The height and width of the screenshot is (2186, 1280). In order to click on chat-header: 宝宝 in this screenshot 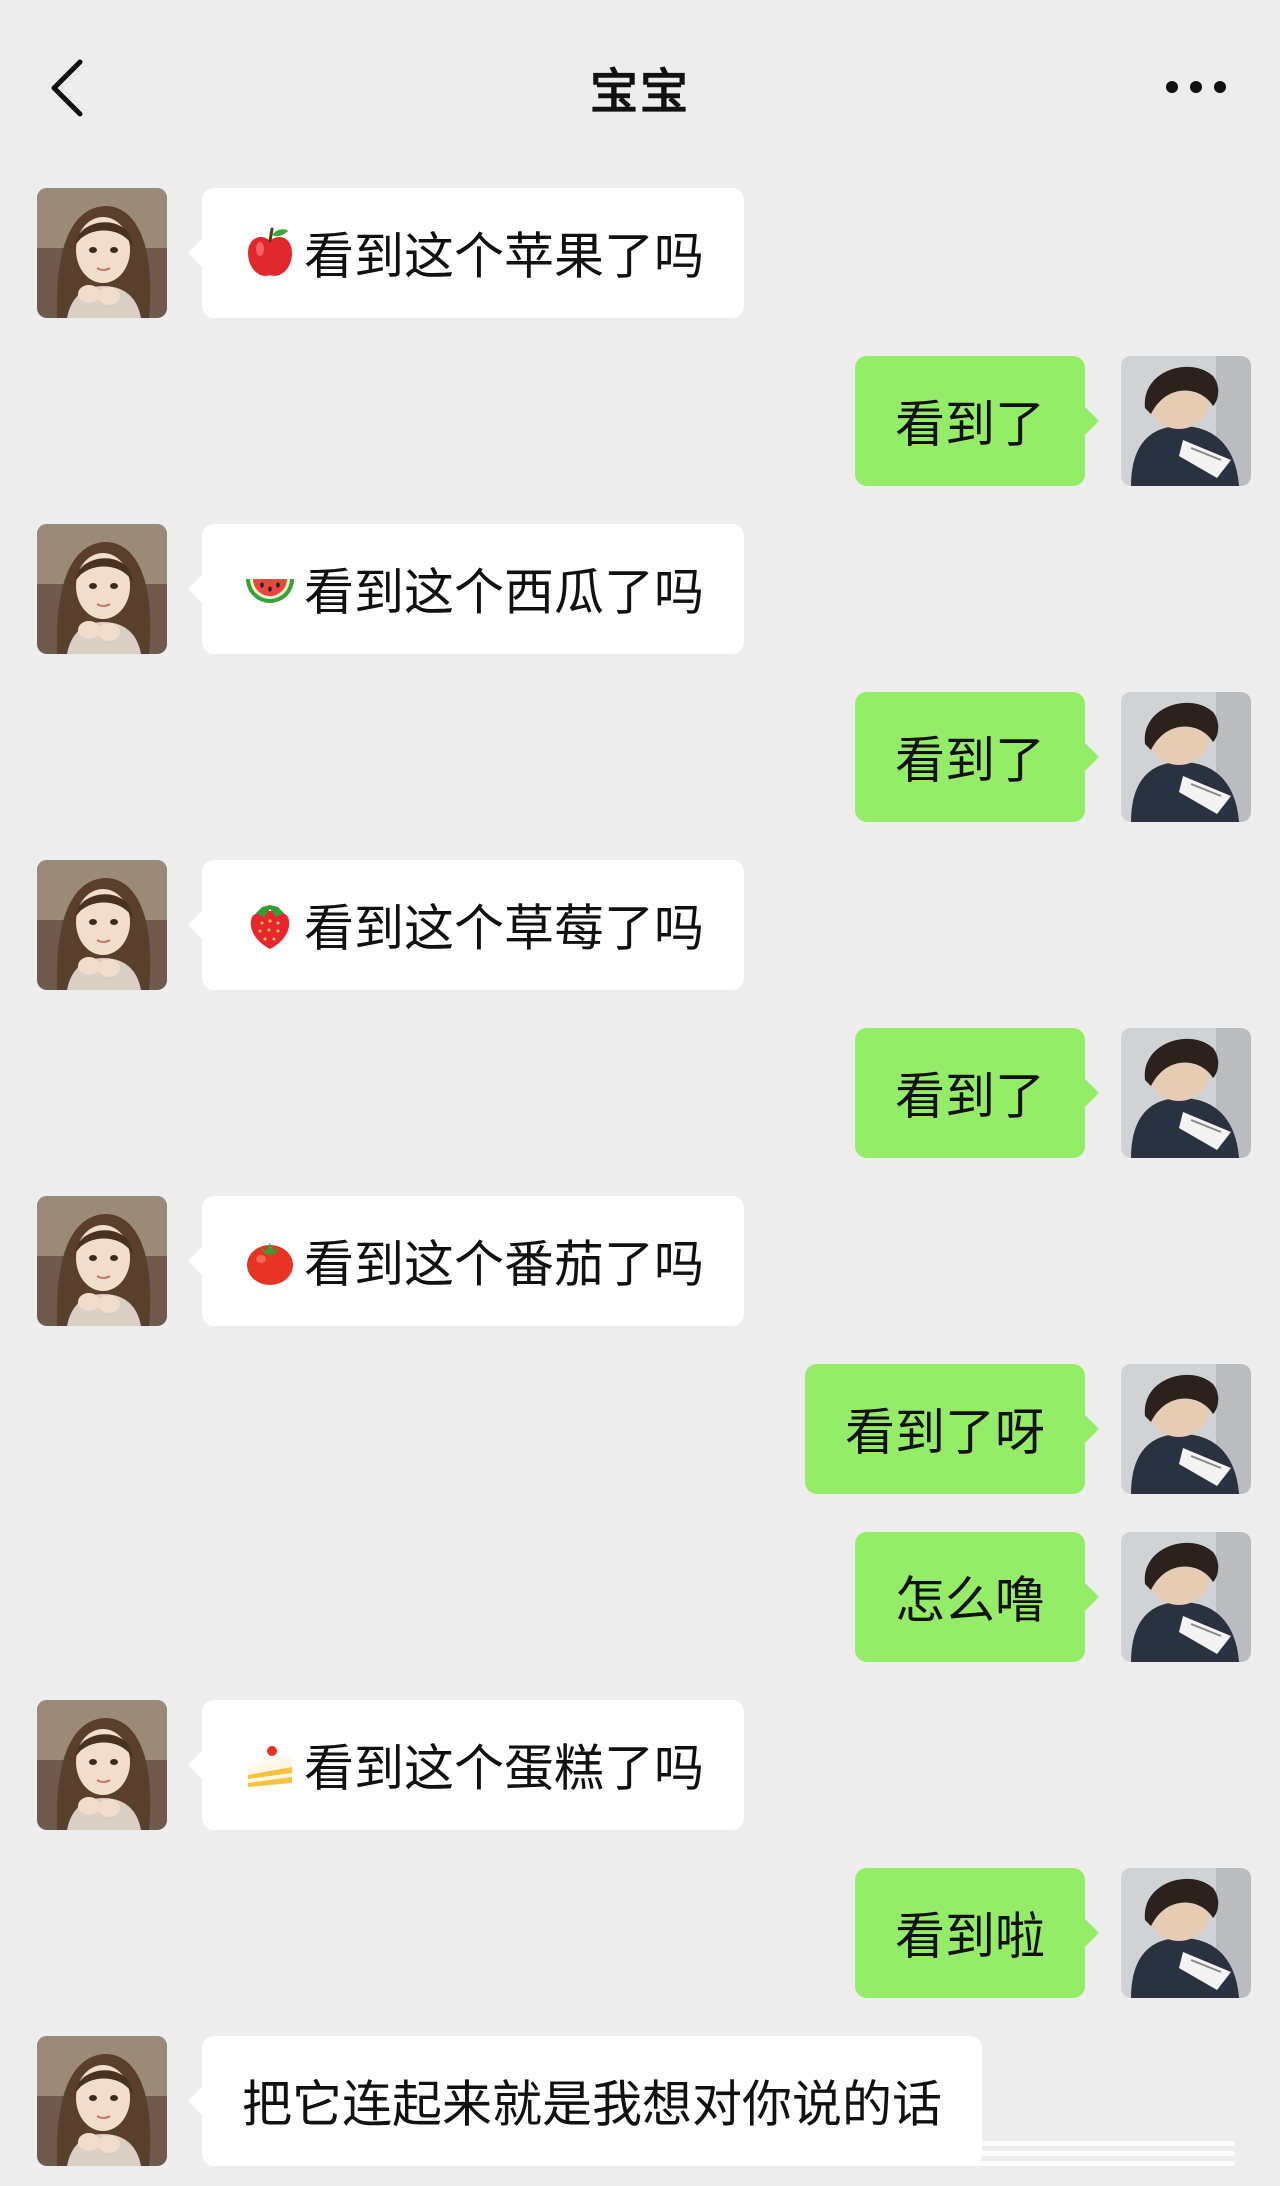, I will do `click(640, 85)`.